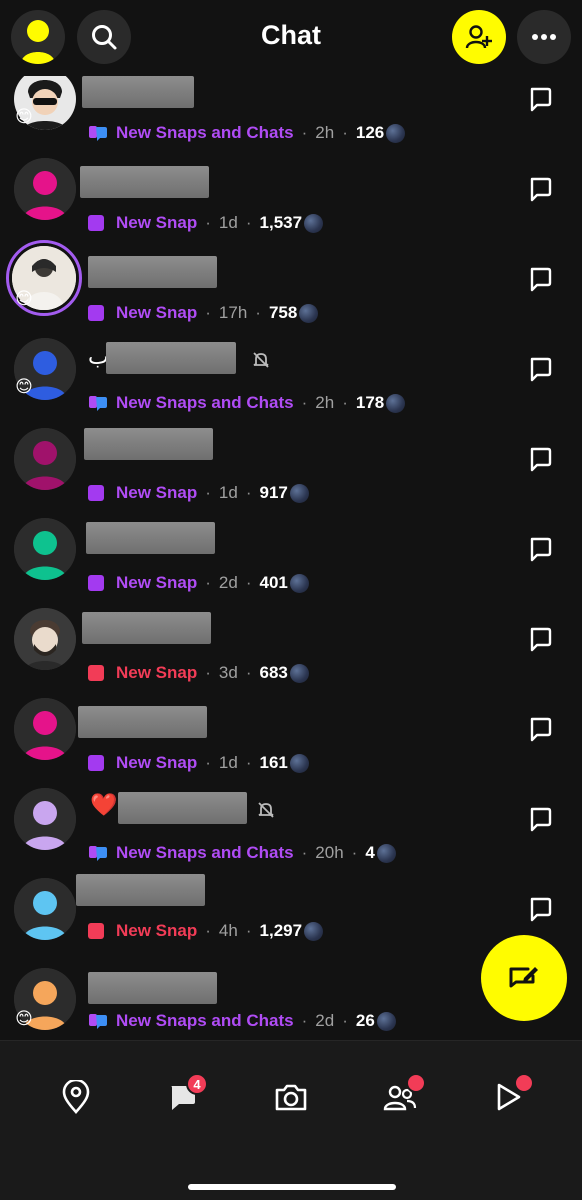 The height and width of the screenshot is (1200, 582). I want to click on more-icon, so click(544, 37).